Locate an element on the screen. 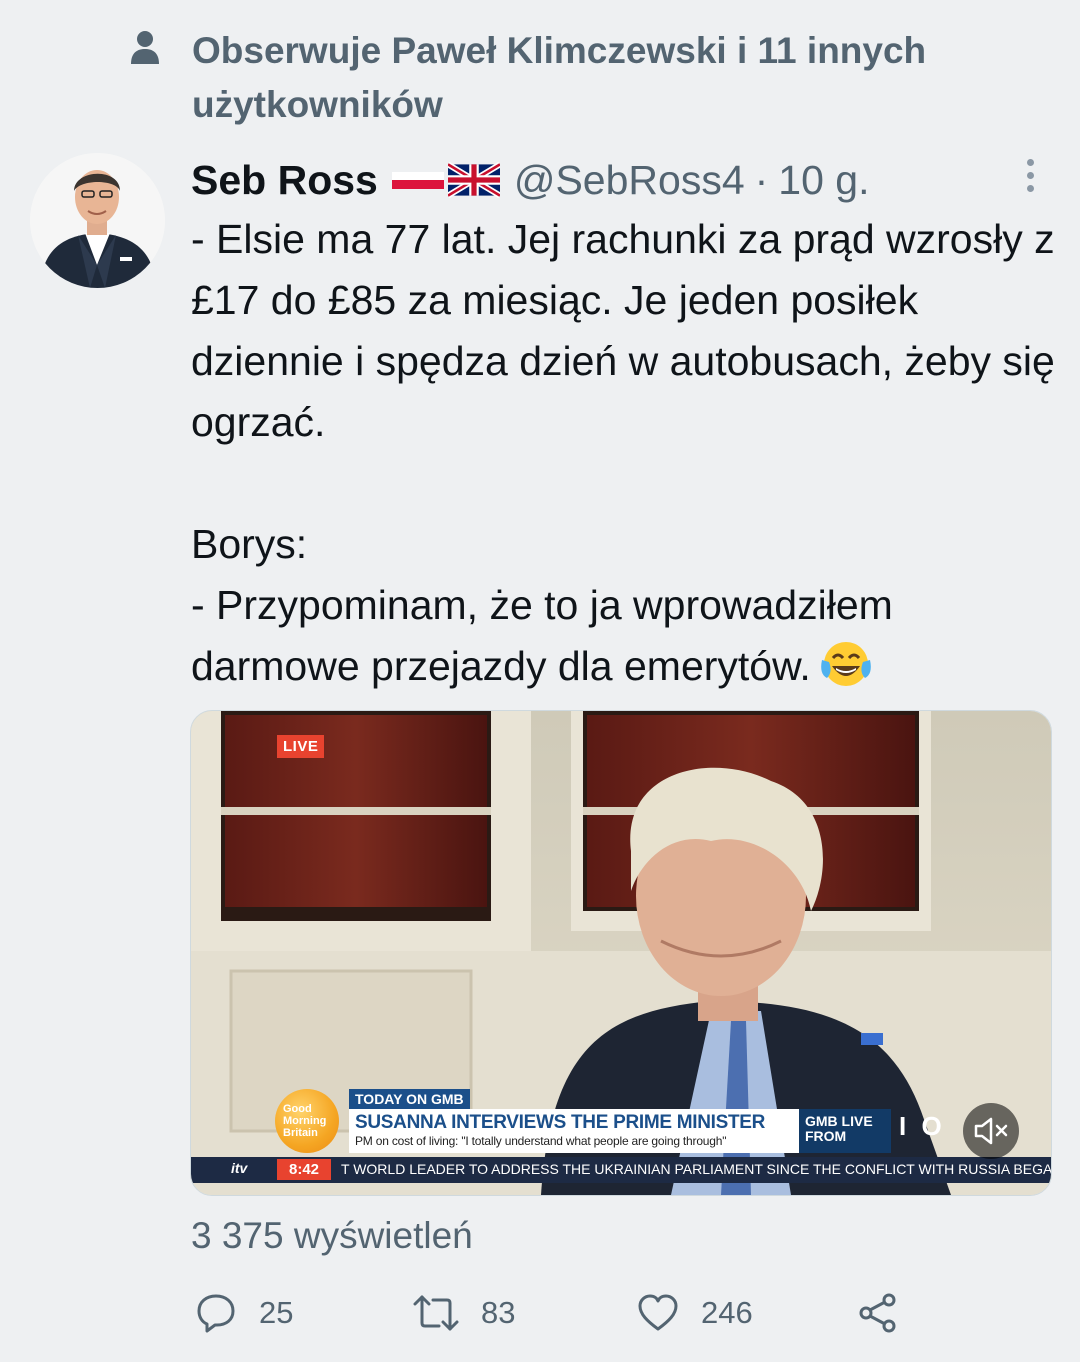  poland-flag-icon is located at coordinates (417, 180).